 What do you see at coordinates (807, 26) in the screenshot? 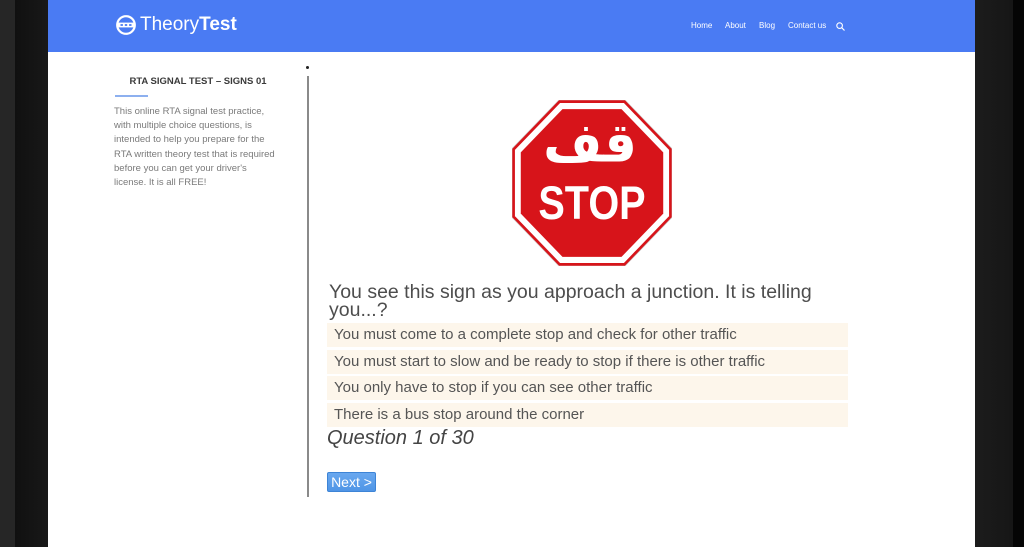
I see `nav-contact-link: Contact us` at bounding box center [807, 26].